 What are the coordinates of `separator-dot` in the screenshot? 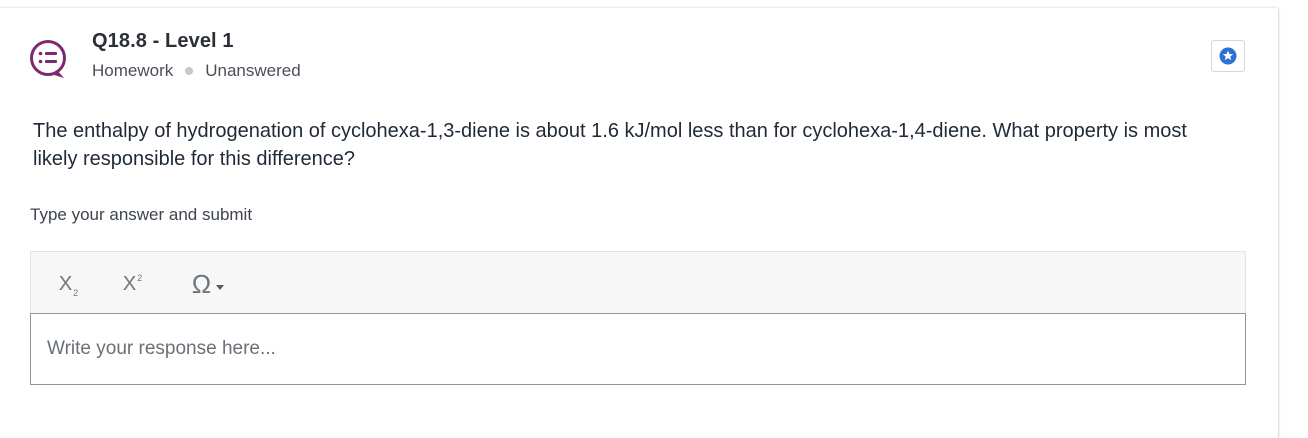 It's located at (189, 71).